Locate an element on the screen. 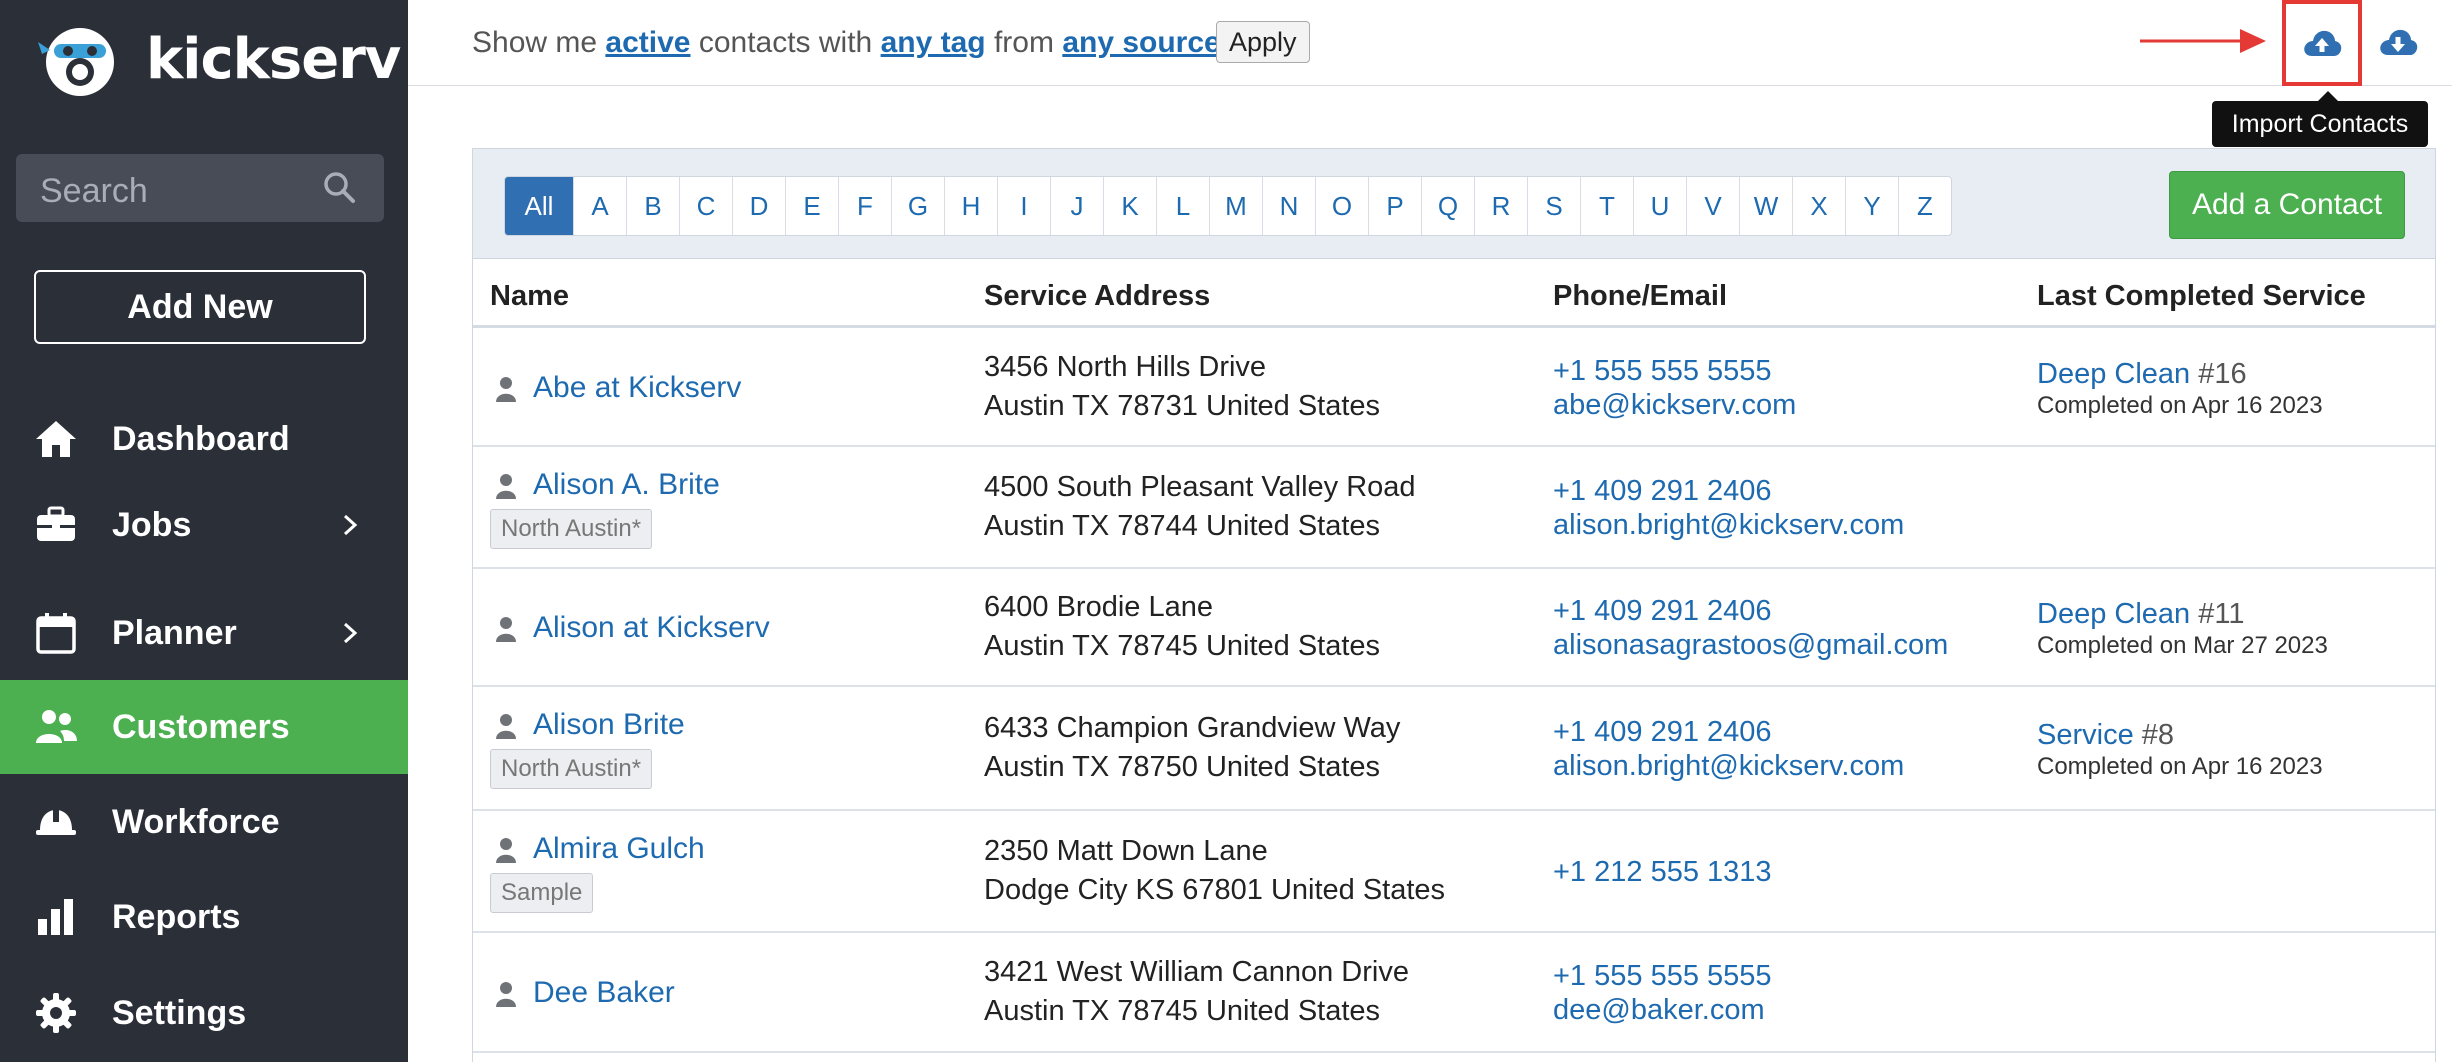 This screenshot has height=1062, width=2452. alphabet-filter-a: A is located at coordinates (599, 206).